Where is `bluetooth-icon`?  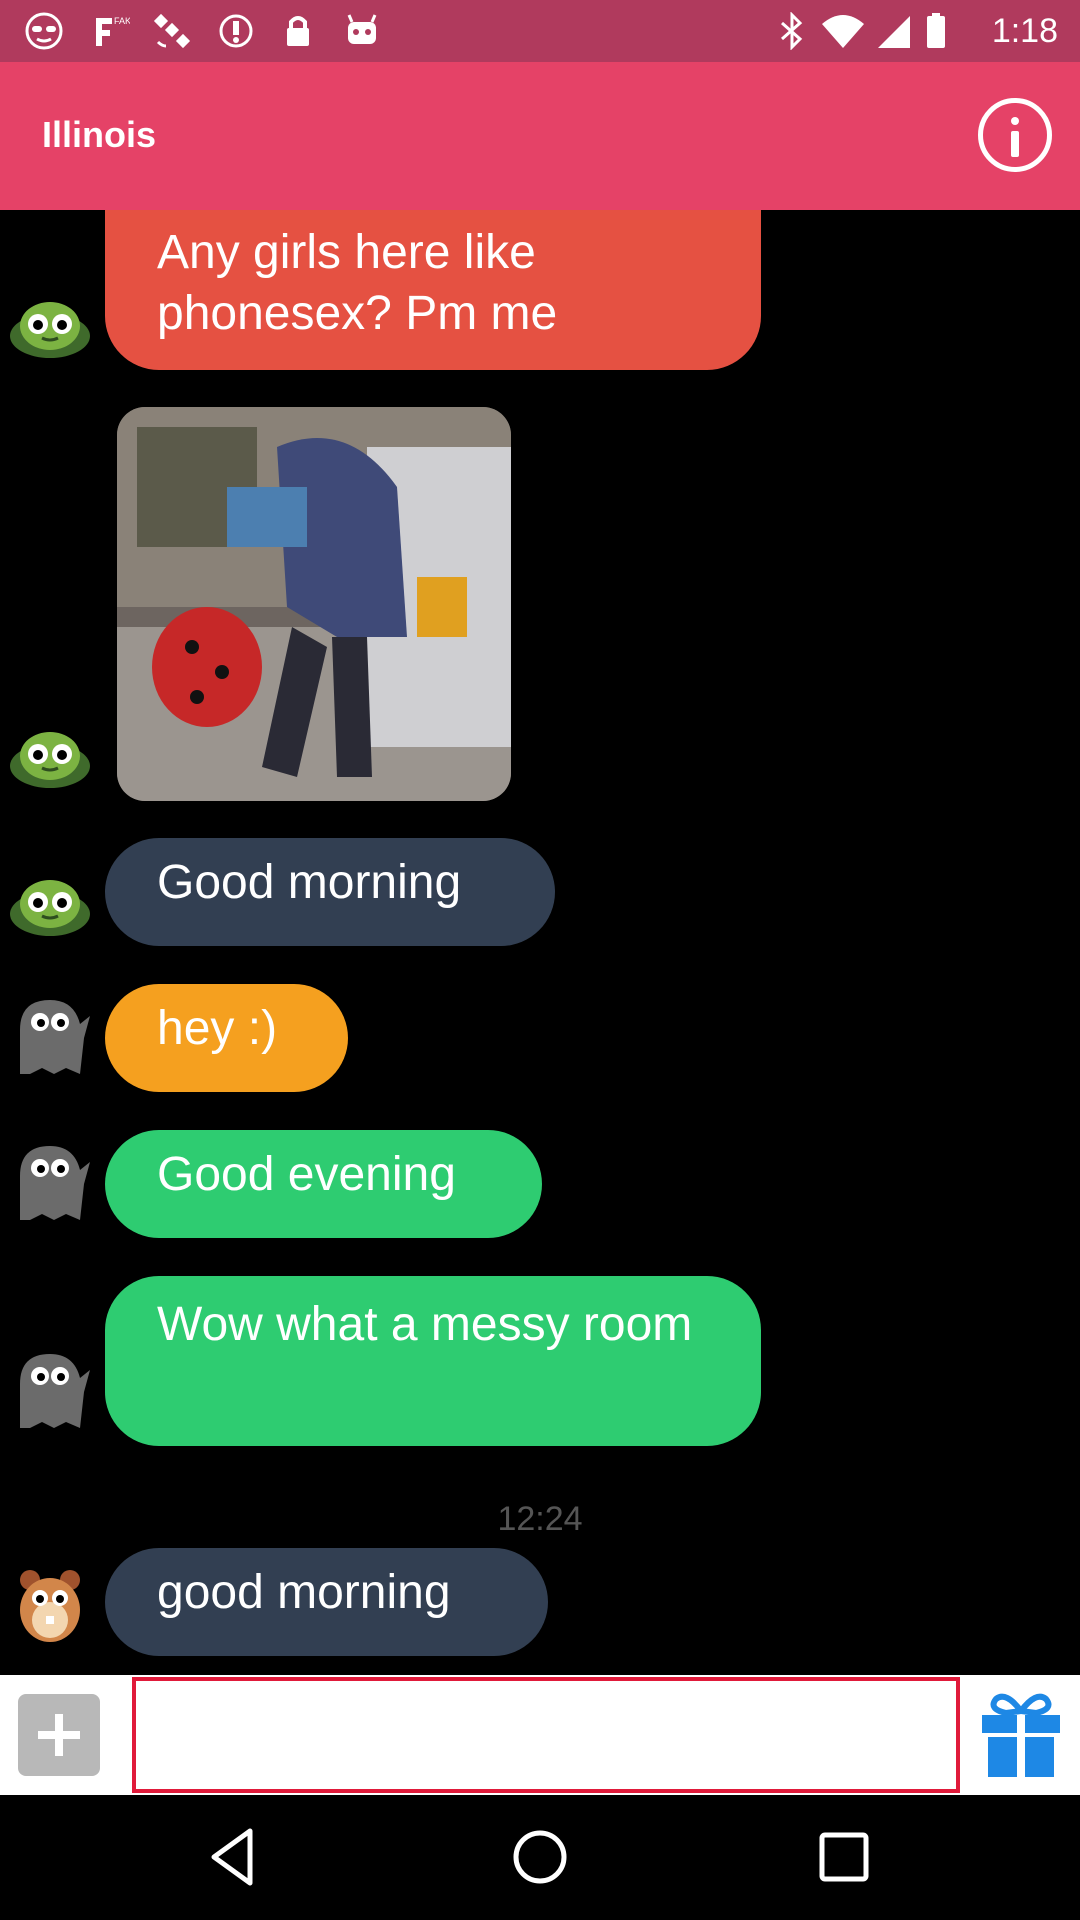 bluetooth-icon is located at coordinates (792, 31).